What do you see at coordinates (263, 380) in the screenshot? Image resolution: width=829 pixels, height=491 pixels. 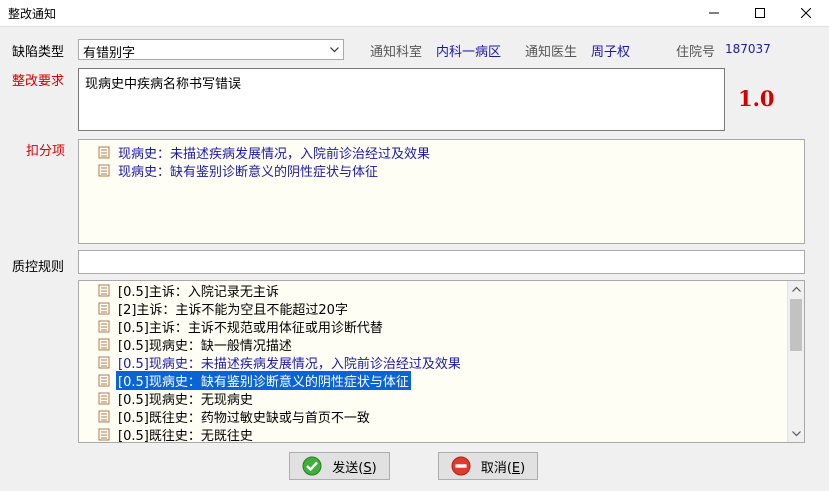 I see `rule-item-text: [0.5]现病史：缺有鉴别诊断意义的阴性症状与体征` at bounding box center [263, 380].